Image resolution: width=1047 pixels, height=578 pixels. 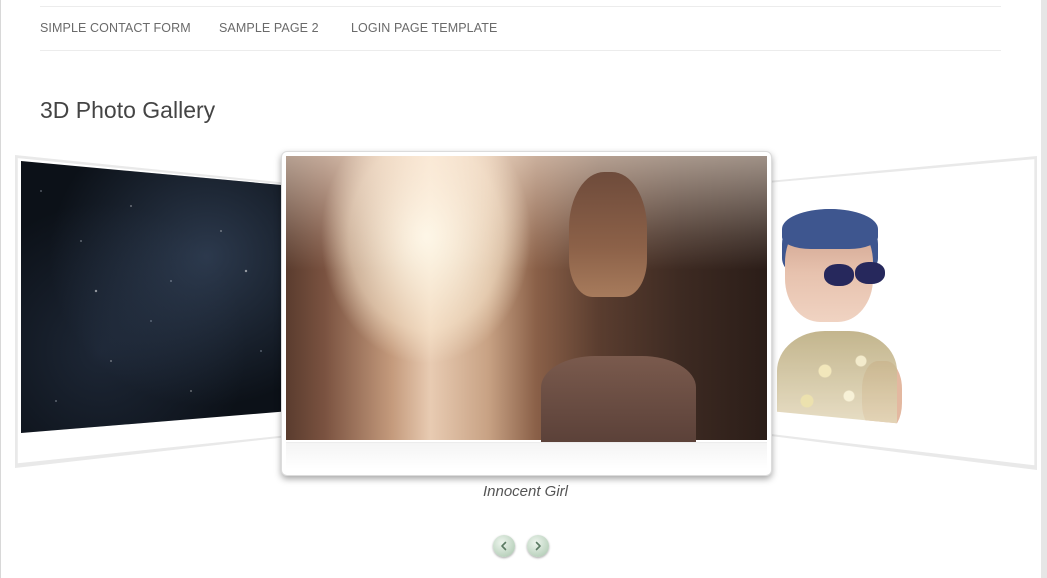 I want to click on page-title: 3D Photo Gallery, so click(x=128, y=110).